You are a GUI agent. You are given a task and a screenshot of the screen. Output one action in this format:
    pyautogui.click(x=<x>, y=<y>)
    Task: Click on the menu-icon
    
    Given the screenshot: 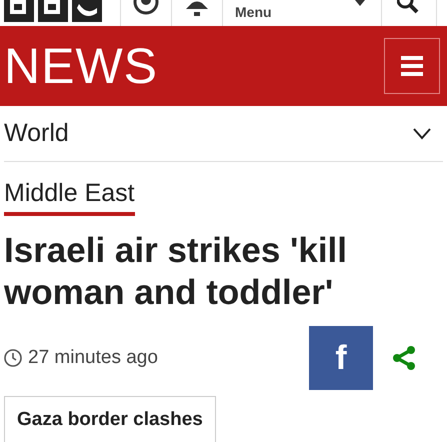 What is the action you would take?
    pyautogui.click(x=412, y=66)
    